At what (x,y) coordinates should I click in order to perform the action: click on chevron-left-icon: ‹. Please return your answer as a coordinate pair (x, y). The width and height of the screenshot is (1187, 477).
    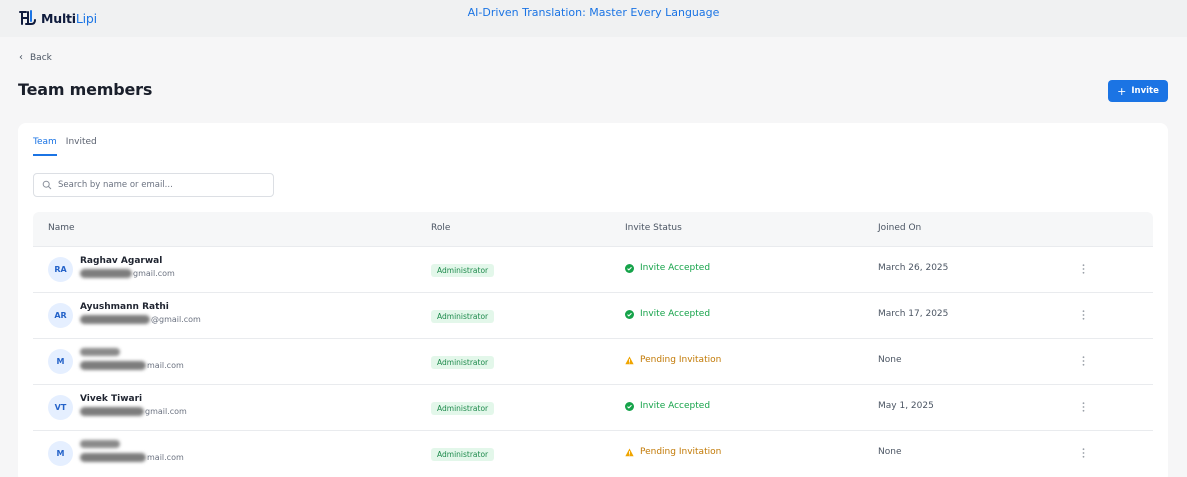
    Looking at the image, I should click on (21, 57).